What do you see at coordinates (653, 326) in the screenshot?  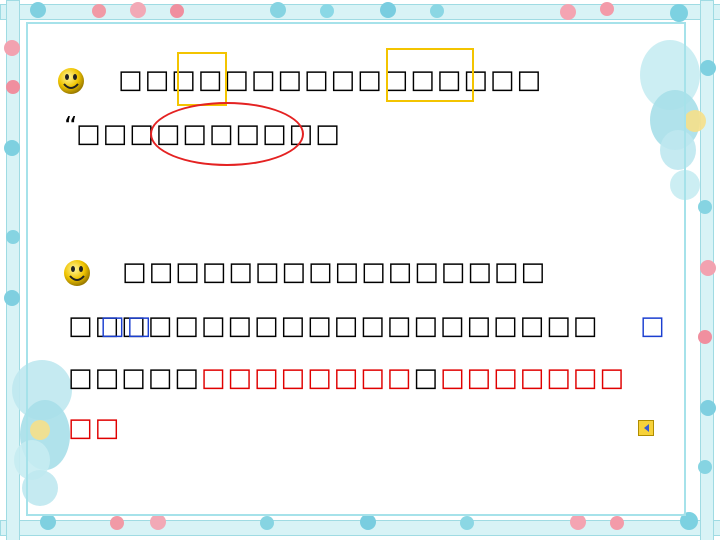 I see `blue-mark-right: □` at bounding box center [653, 326].